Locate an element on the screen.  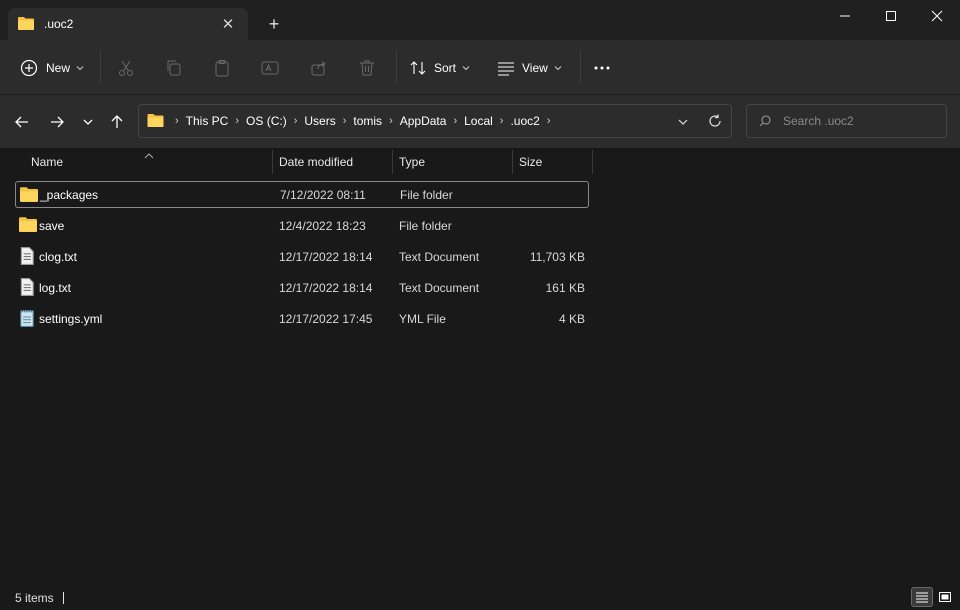
paste-button is located at coordinates (222, 68).